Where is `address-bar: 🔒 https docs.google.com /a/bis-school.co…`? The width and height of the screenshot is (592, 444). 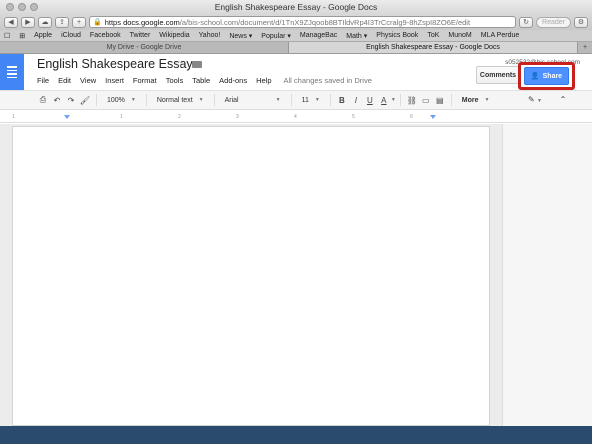 address-bar: 🔒 https docs.google.com /a/bis-school.co… is located at coordinates (303, 22).